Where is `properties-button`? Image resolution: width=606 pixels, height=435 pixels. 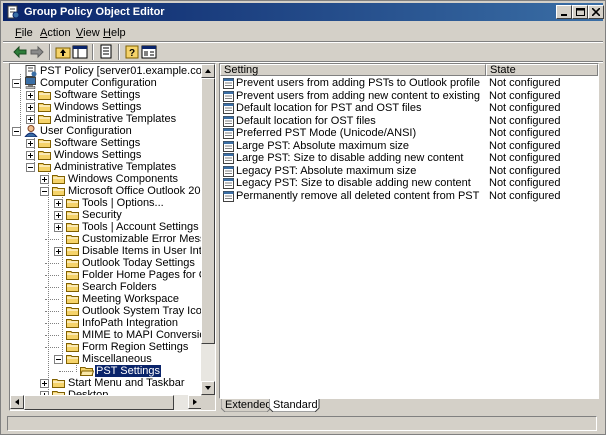
properties-button is located at coordinates (149, 52).